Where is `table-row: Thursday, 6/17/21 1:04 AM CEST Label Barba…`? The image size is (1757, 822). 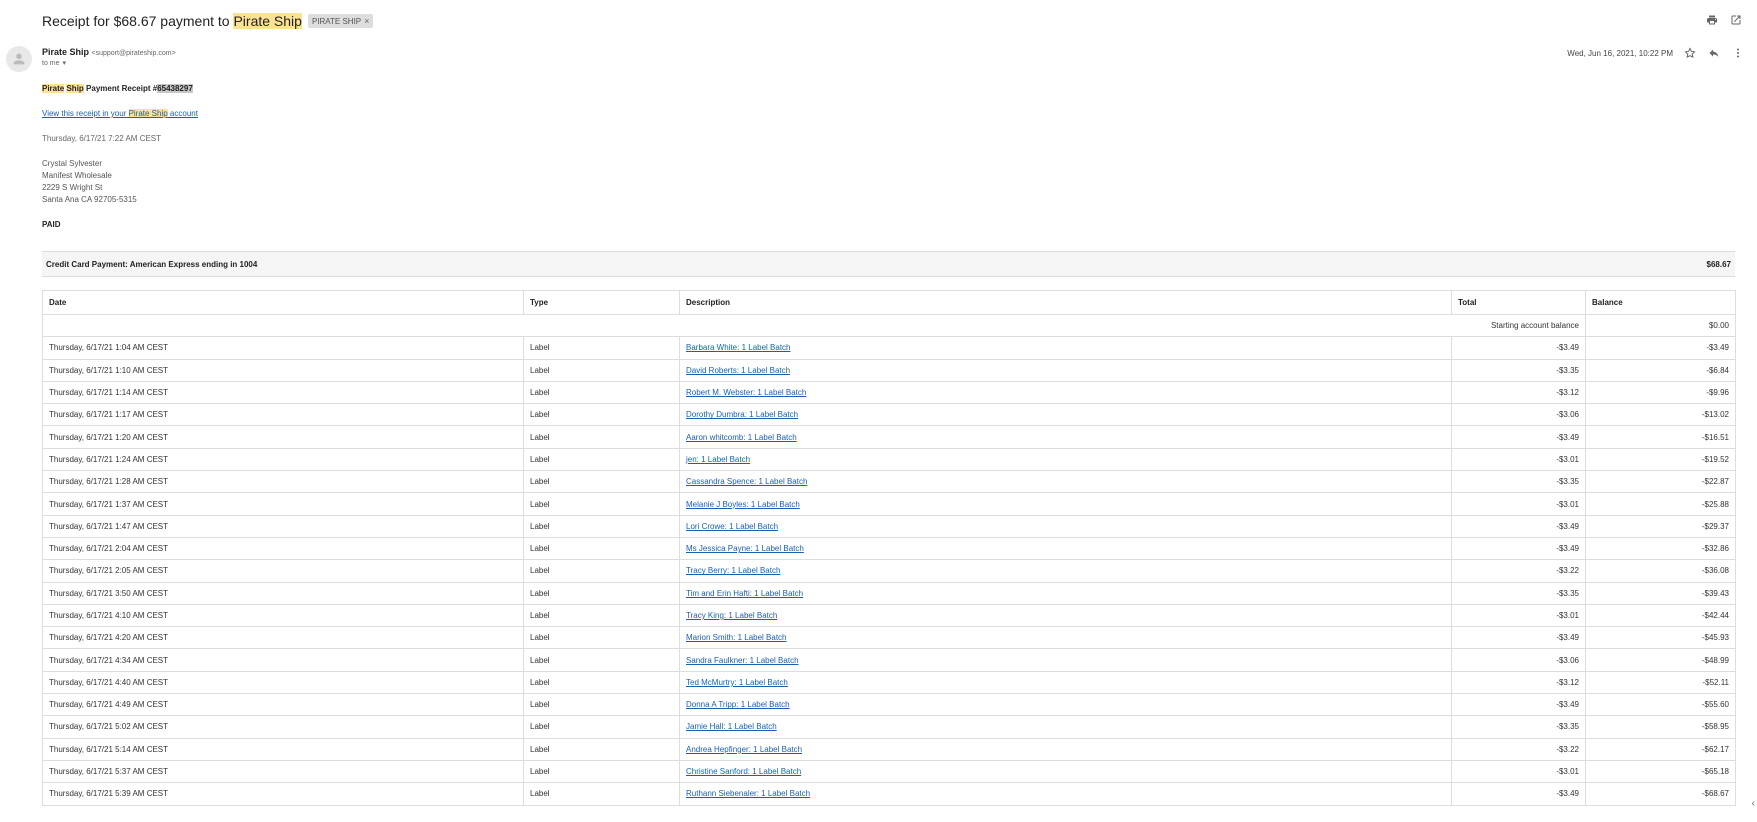 table-row: Thursday, 6/17/21 1:04 AM CEST Label Barba… is located at coordinates (889, 348).